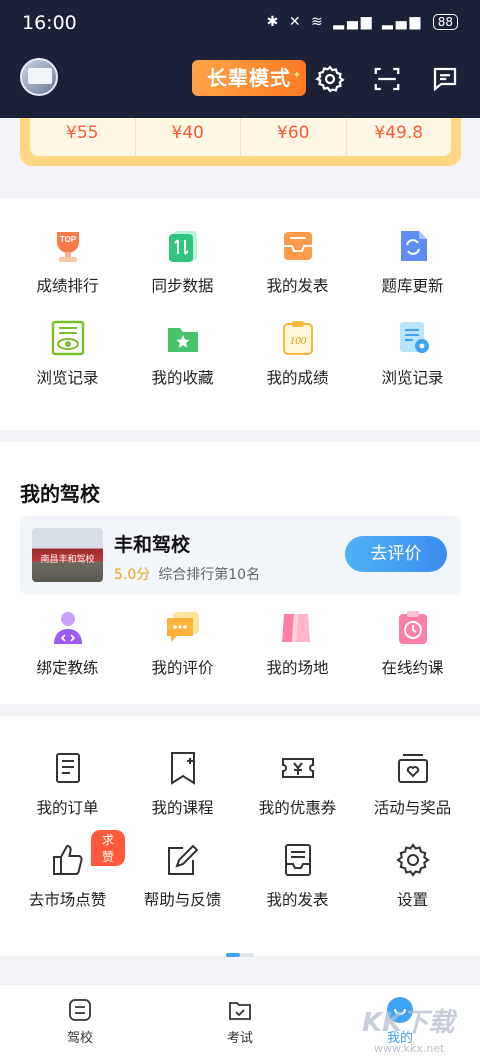 This screenshot has width=480, height=1058. What do you see at coordinates (412, 627) in the screenshot?
I see `clock-book-icon` at bounding box center [412, 627].